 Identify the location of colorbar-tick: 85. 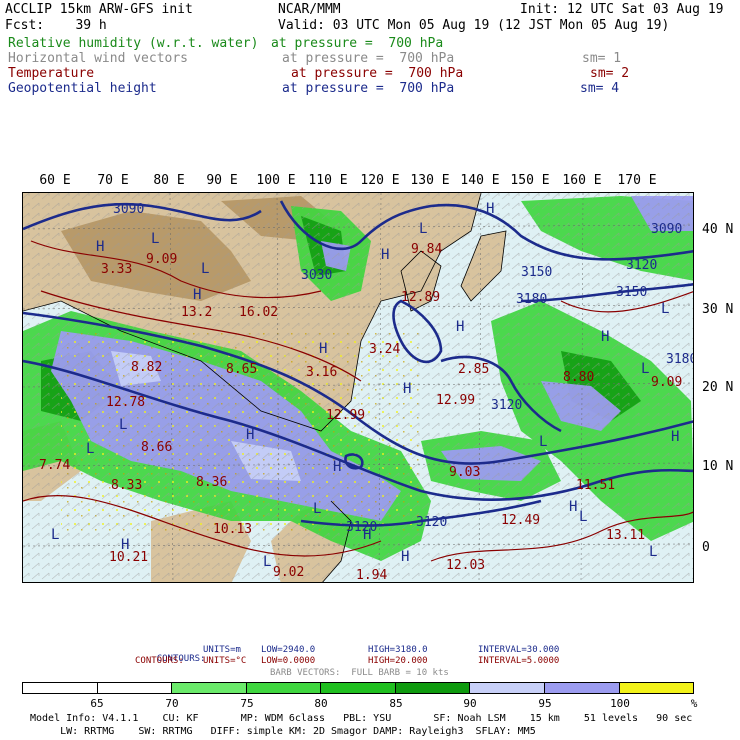
(396, 703).